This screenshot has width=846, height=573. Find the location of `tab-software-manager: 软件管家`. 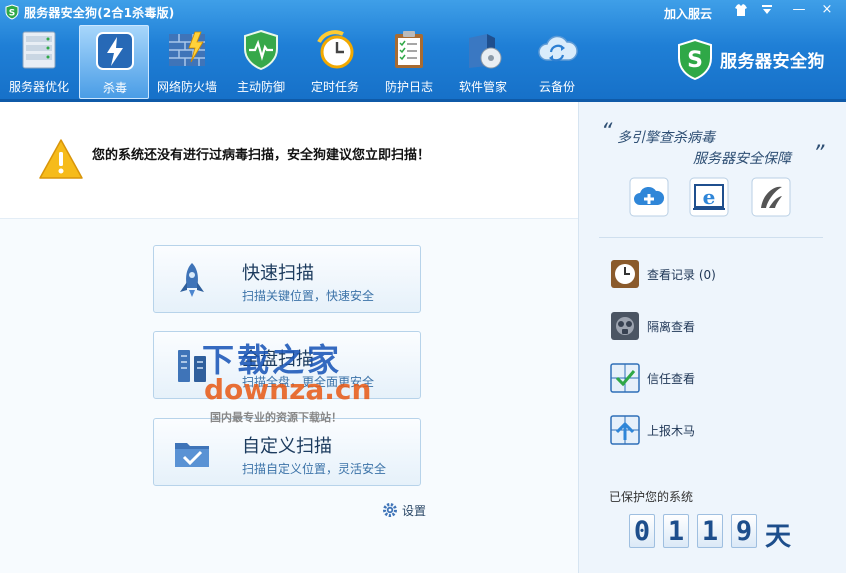

tab-software-manager: 软件管家 is located at coordinates (483, 62).